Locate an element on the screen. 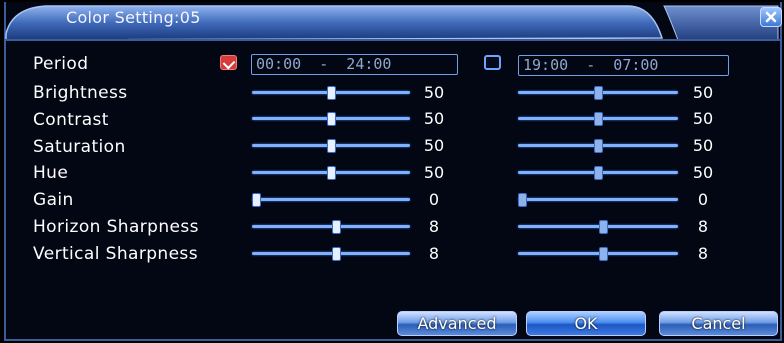 The image size is (784, 343). close-button is located at coordinates (771, 17).